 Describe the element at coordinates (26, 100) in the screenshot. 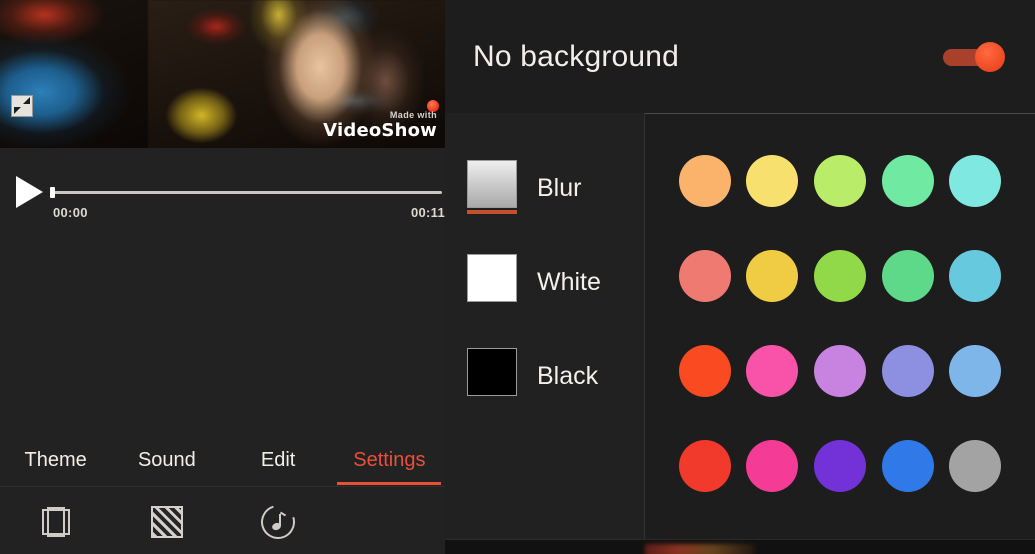

I see `resize-handle-triangle-top` at that location.